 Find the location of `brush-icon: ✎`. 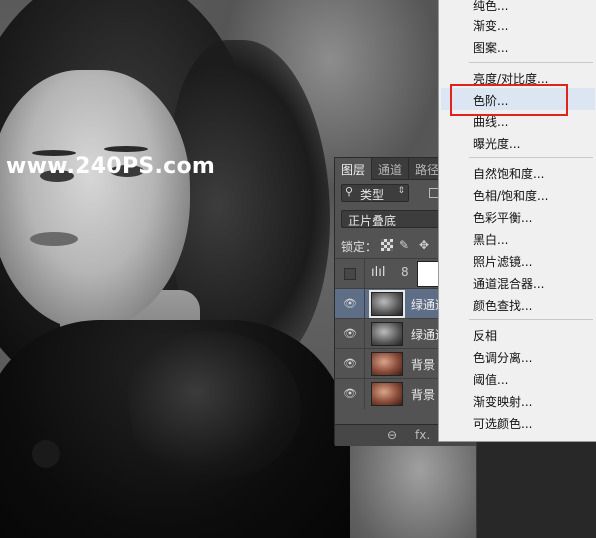

brush-icon: ✎ is located at coordinates (404, 245).